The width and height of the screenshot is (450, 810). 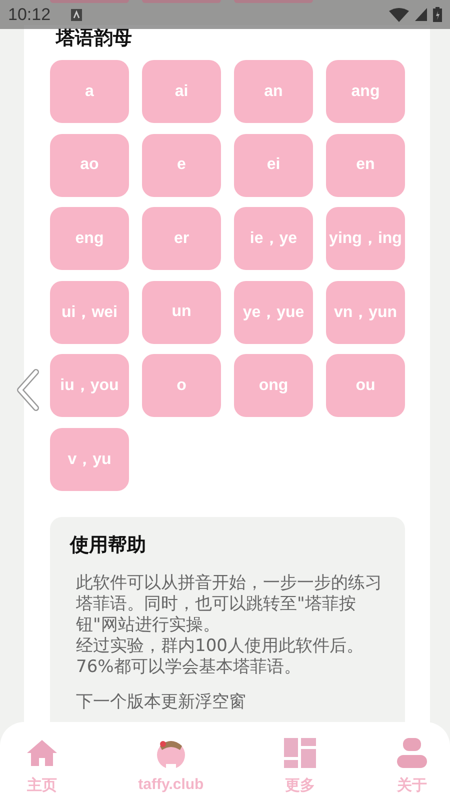 What do you see at coordinates (94, 38) in the screenshot?
I see `section-title: 塔语韵母` at bounding box center [94, 38].